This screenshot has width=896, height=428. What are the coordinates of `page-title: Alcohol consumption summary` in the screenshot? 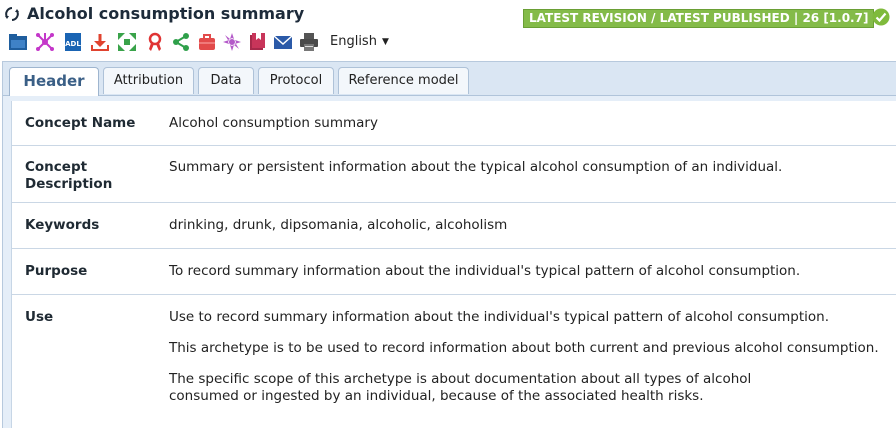 It's located at (166, 13).